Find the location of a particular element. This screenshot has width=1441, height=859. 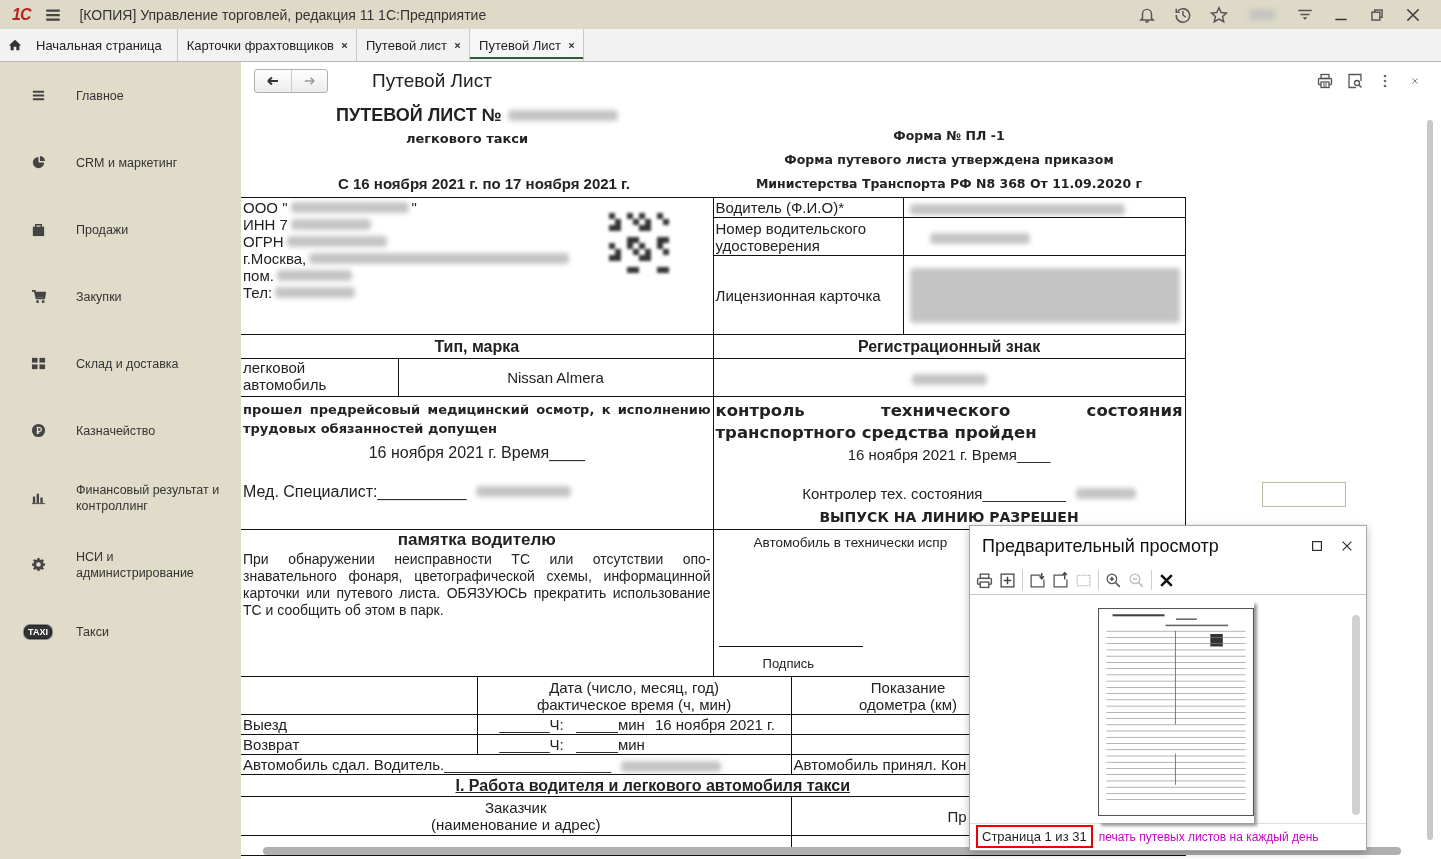

column-heading: Дата (число, месяц, год) is located at coordinates (634, 687).